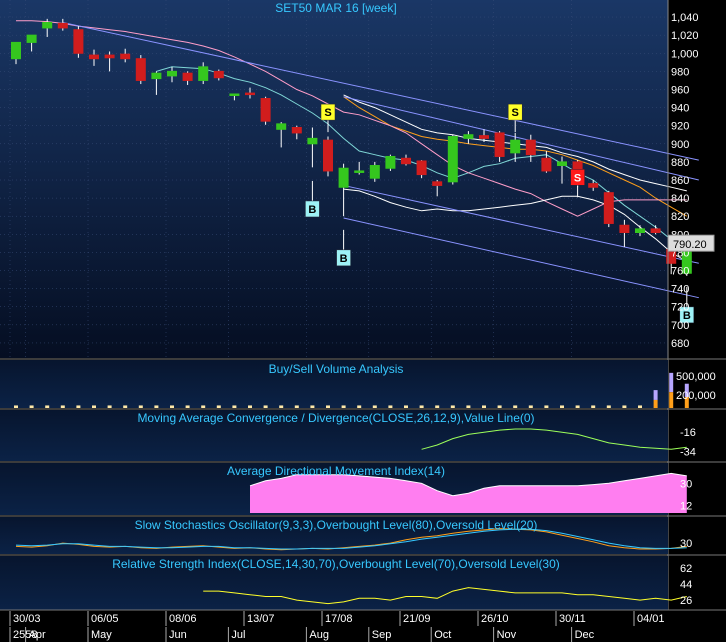 The image size is (726, 642). I want to click on indicator-y-tick: 62, so click(686, 569).